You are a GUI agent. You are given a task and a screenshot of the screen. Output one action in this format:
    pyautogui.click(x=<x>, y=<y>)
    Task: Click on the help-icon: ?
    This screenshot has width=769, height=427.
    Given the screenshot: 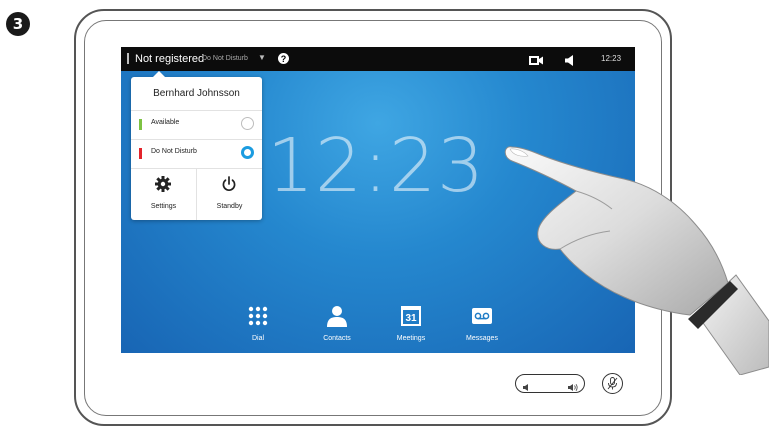 What is the action you would take?
    pyautogui.click(x=283, y=58)
    